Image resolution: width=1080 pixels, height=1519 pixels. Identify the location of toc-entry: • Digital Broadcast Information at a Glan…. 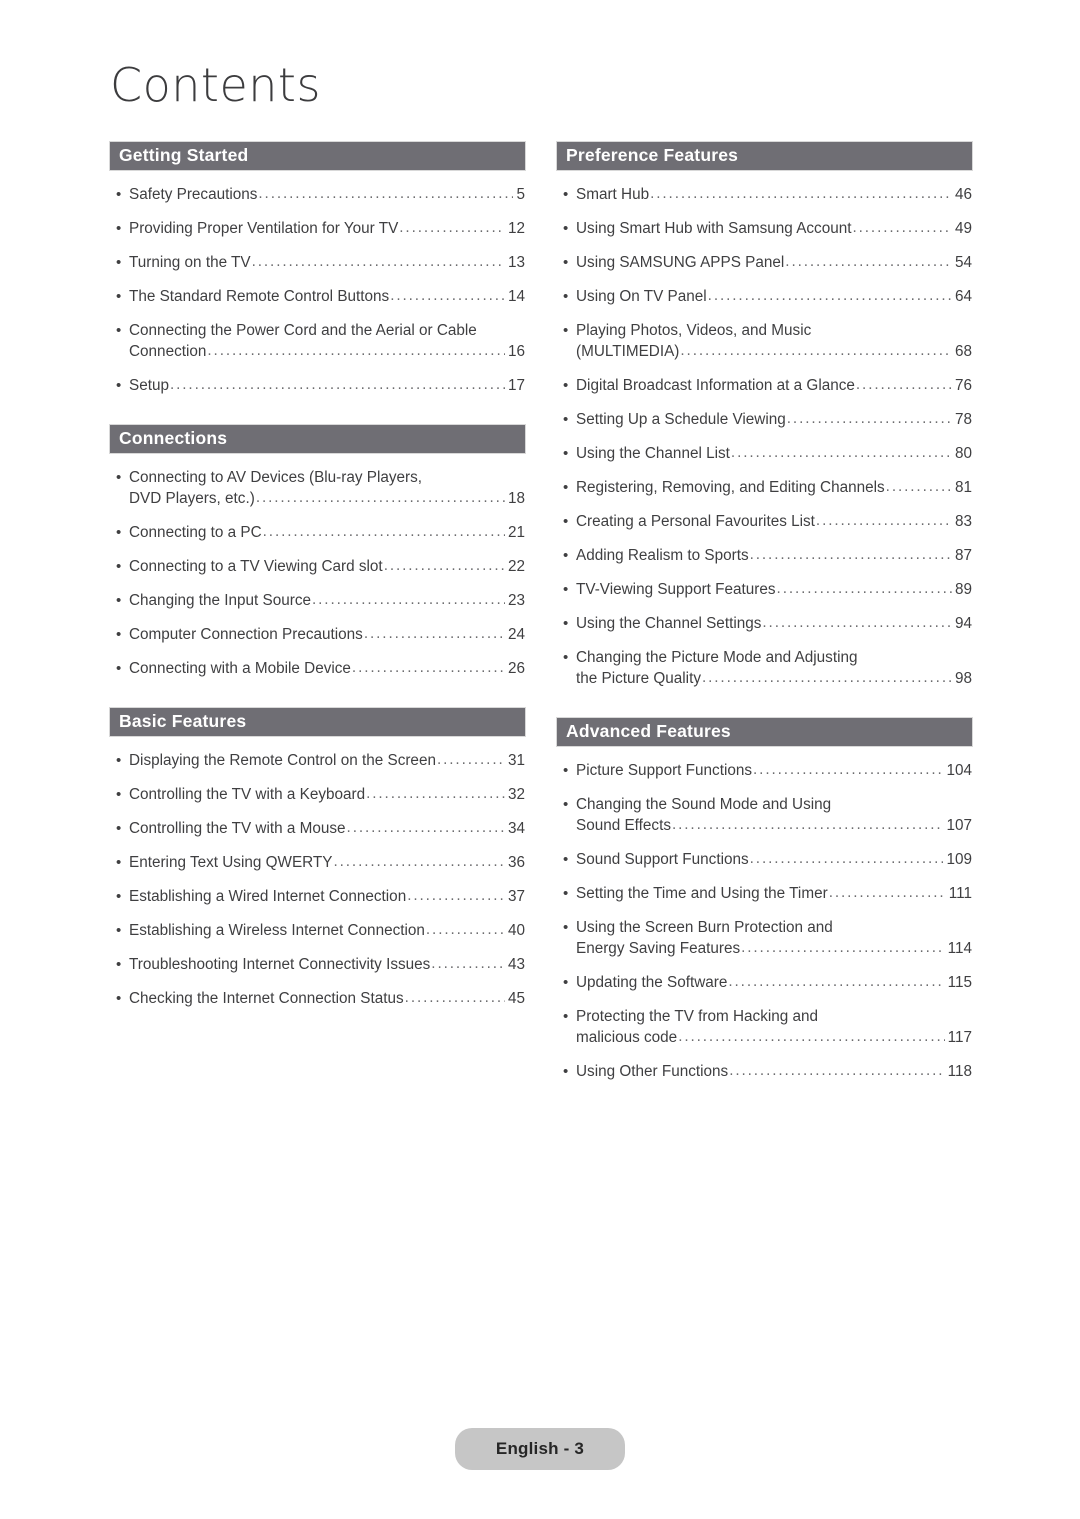
(764, 385).